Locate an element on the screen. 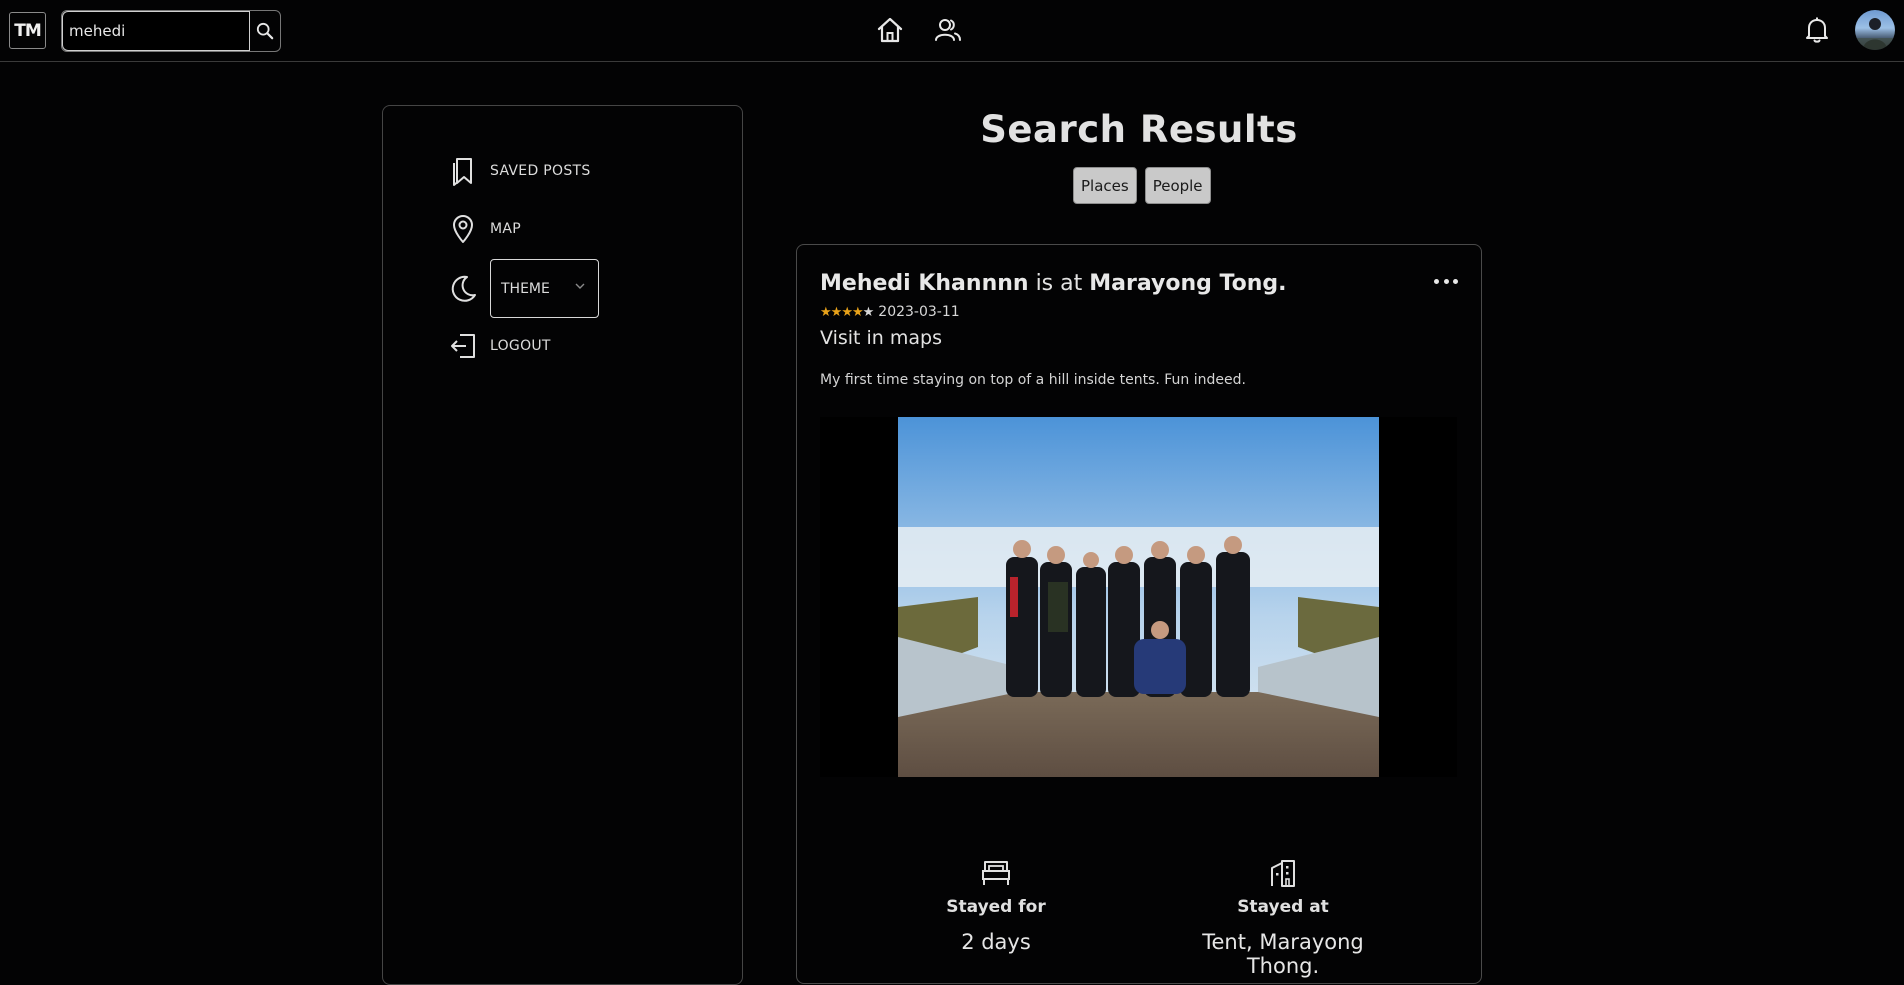  sidebar-item-logout: LOGOUT is located at coordinates (499, 346).